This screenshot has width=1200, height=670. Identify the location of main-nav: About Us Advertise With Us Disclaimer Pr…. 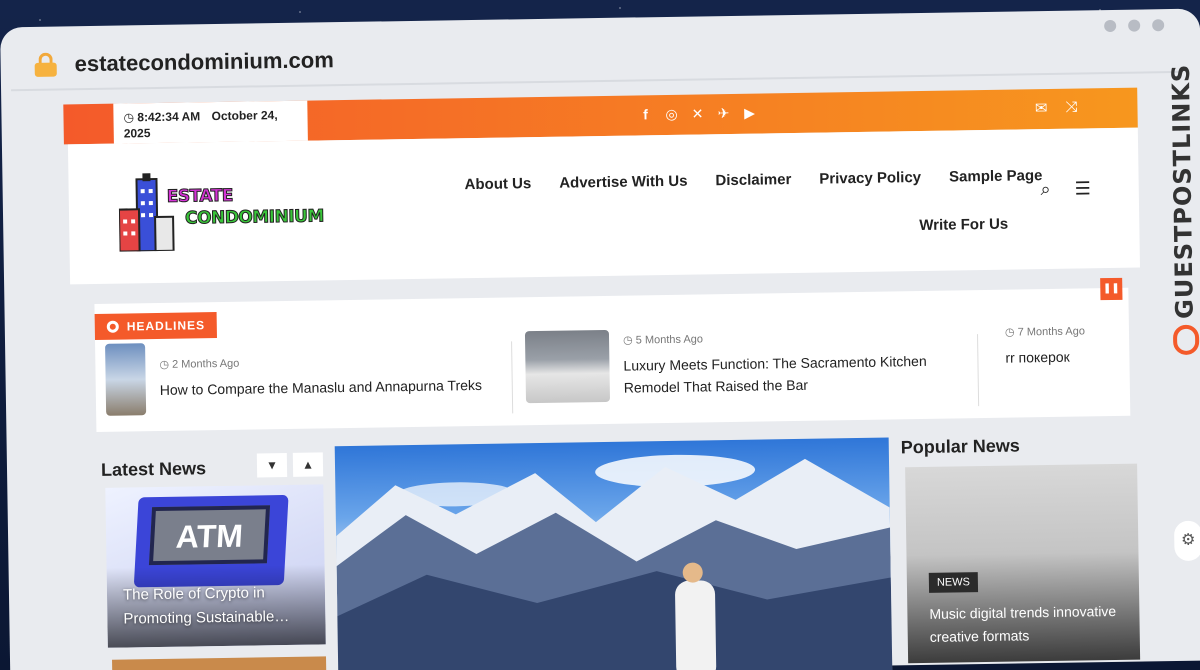
(753, 180).